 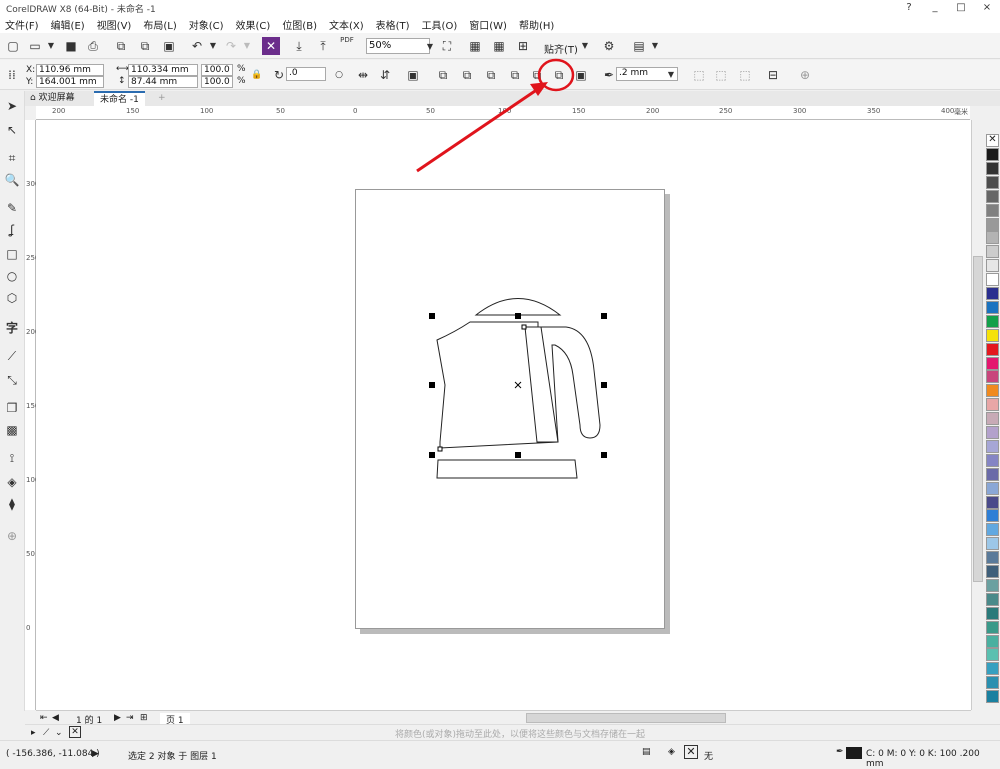 What do you see at coordinates (511, 268) in the screenshot?
I see `artwork-layer` at bounding box center [511, 268].